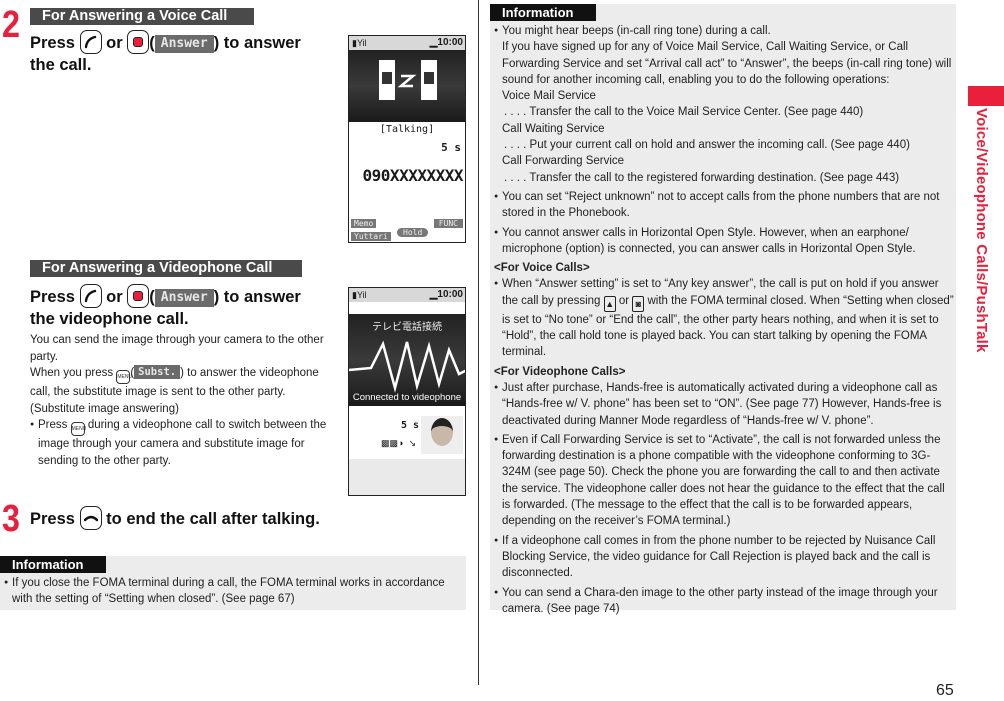  What do you see at coordinates (478, 342) in the screenshot?
I see `column-divider` at bounding box center [478, 342].